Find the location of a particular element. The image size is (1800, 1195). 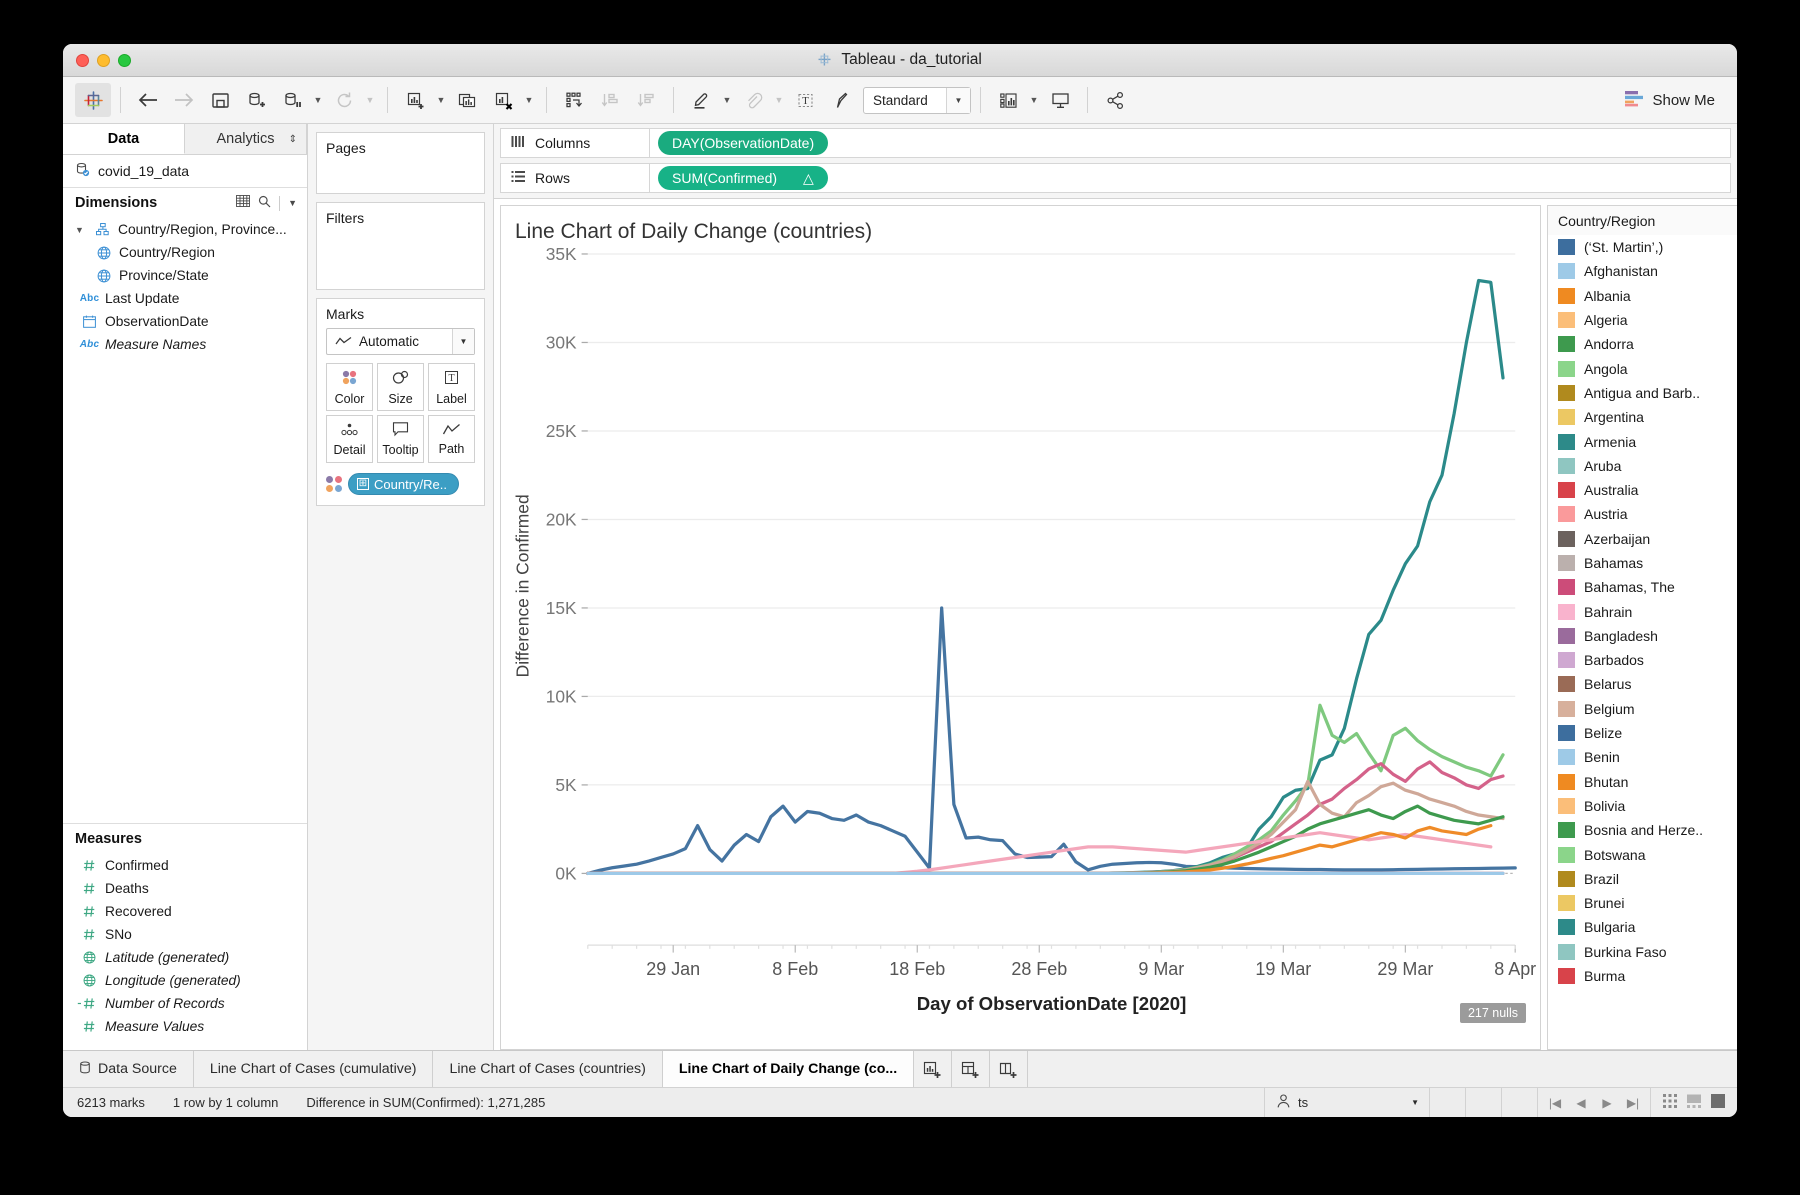

filmstrip-view-icon is located at coordinates (1694, 1102).